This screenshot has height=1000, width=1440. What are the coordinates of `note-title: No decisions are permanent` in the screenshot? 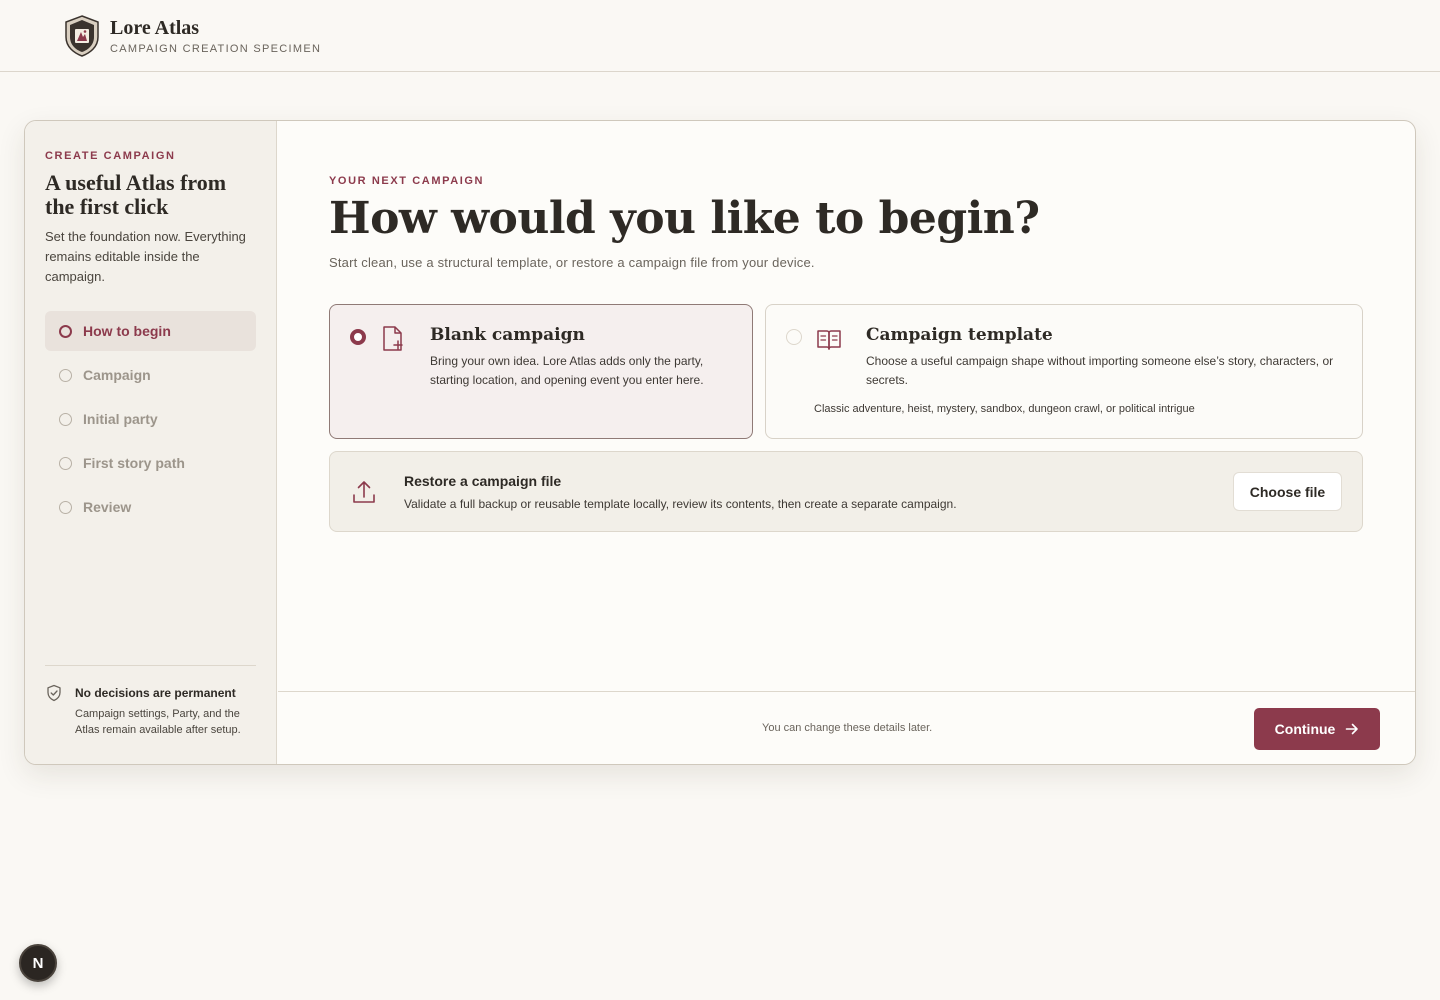 It's located at (155, 693).